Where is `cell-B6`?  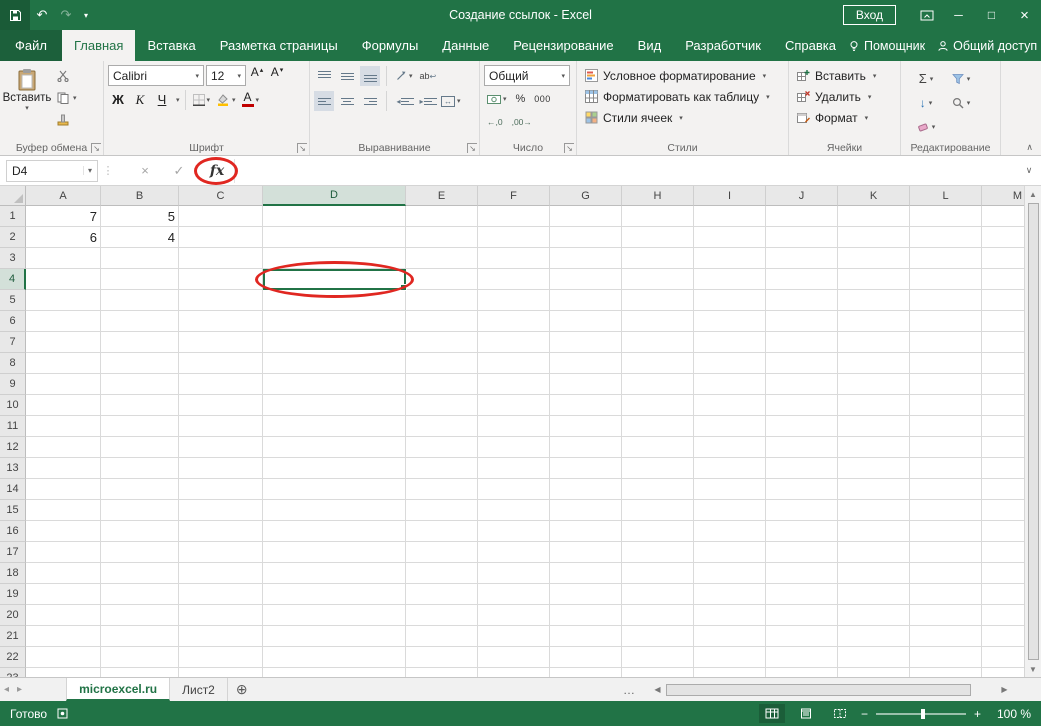 cell-B6 is located at coordinates (140, 321).